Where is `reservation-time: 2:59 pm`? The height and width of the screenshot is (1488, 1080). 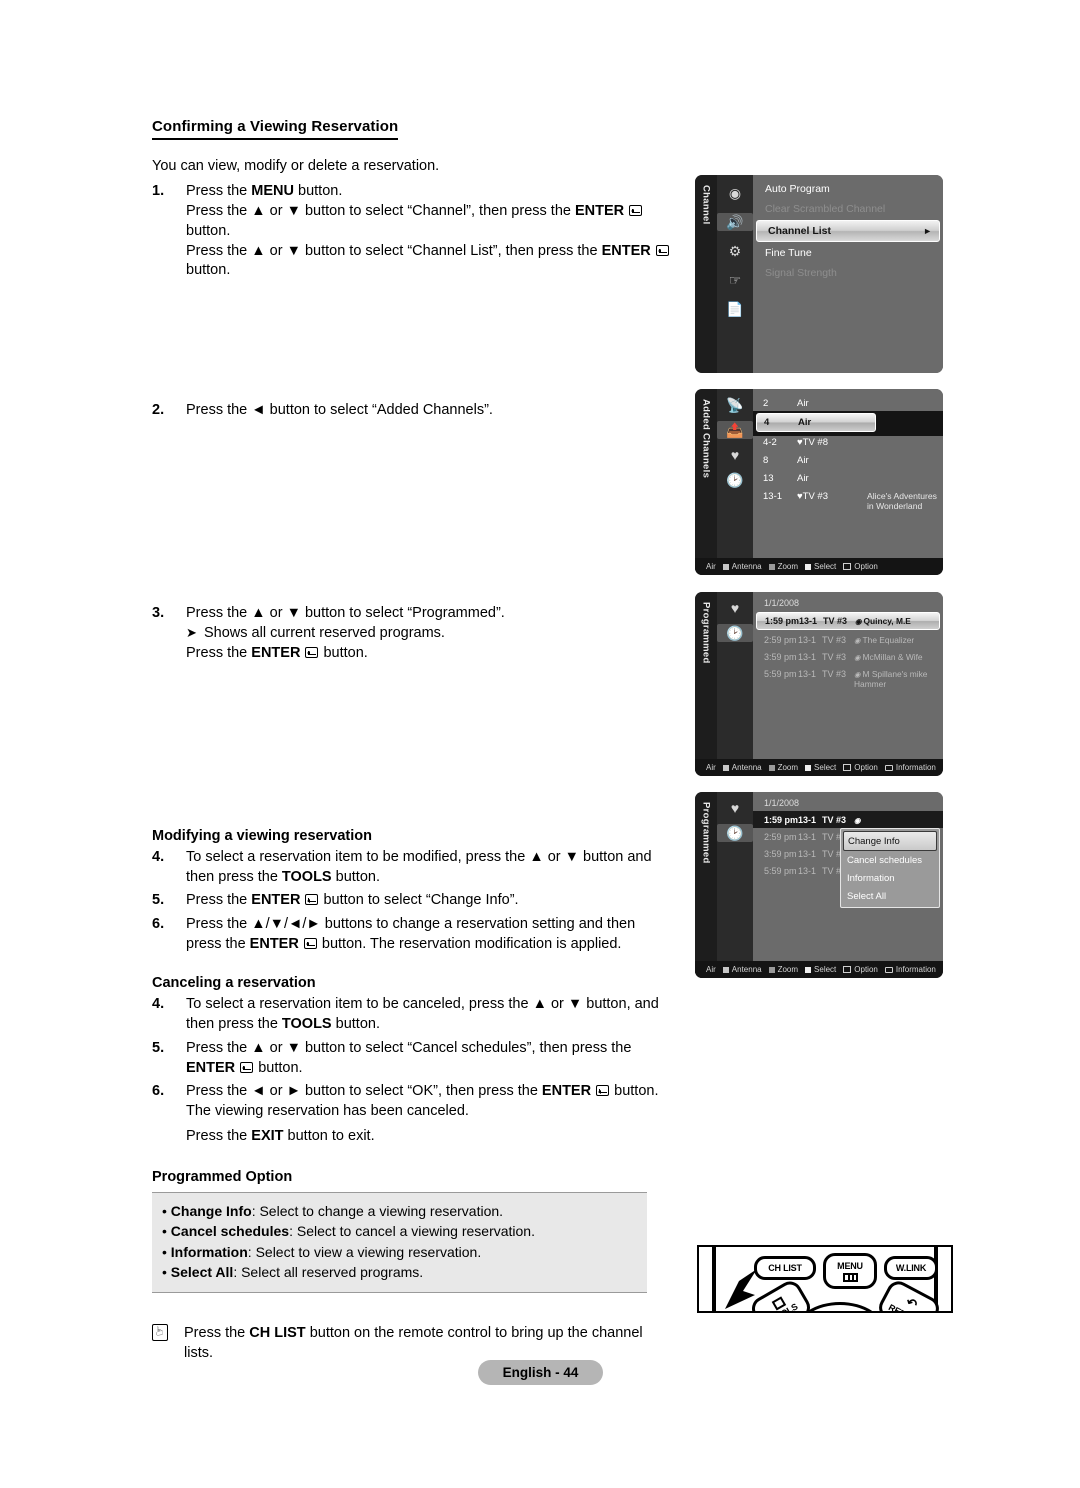 reservation-time: 2:59 pm is located at coordinates (780, 639).